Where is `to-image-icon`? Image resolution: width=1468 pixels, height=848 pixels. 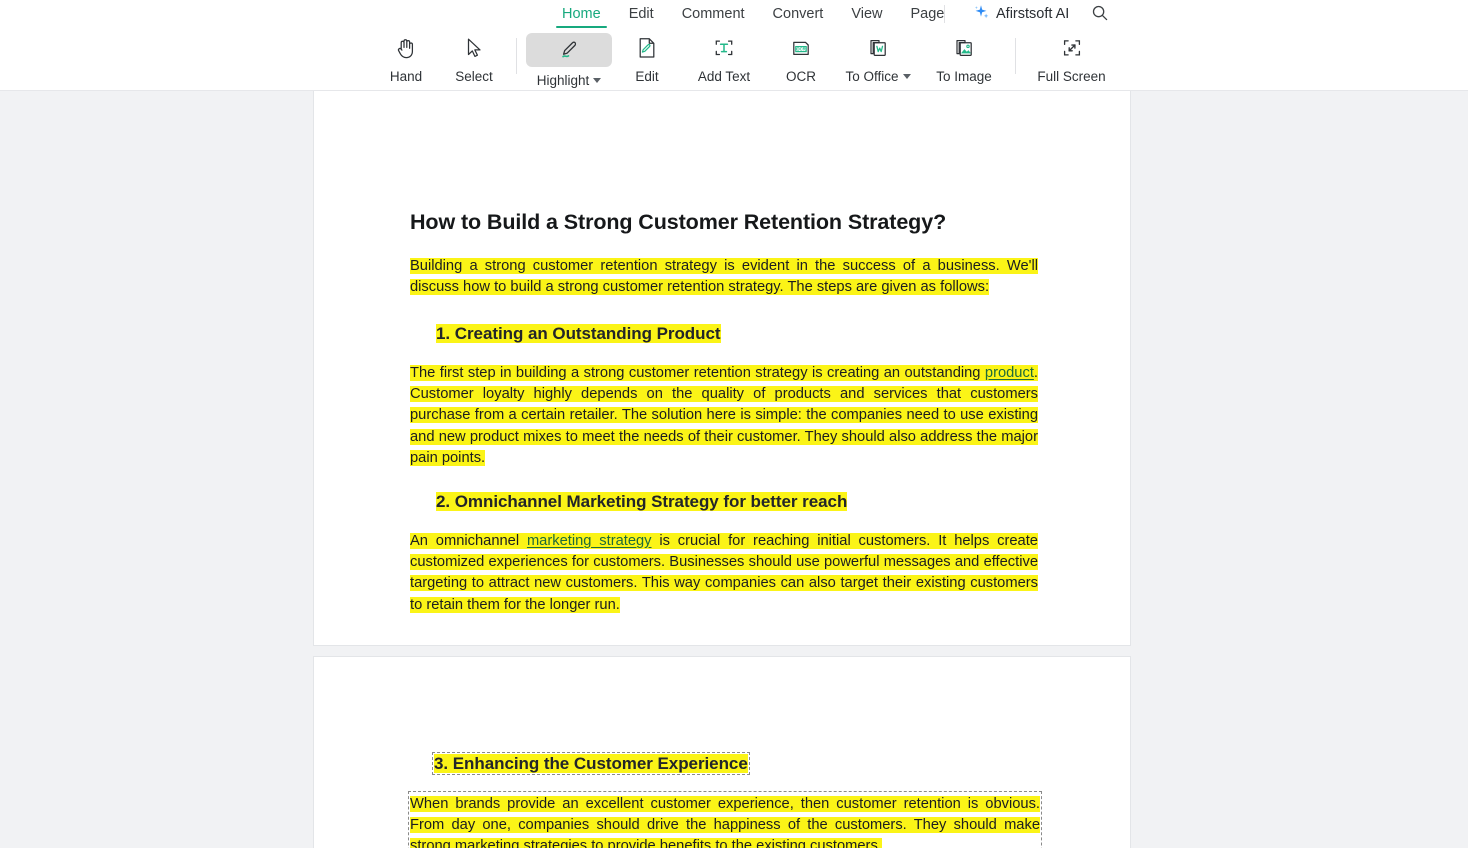 to-image-icon is located at coordinates (964, 48).